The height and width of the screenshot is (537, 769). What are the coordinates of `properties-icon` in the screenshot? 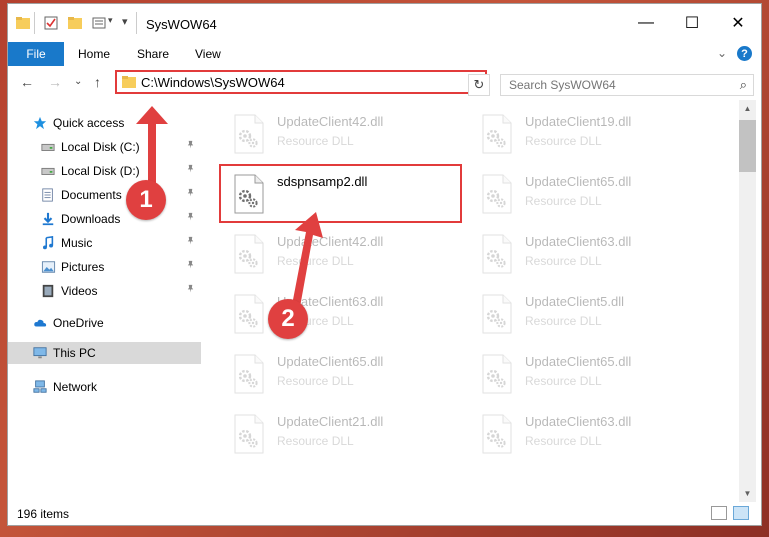 It's located at (51, 23).